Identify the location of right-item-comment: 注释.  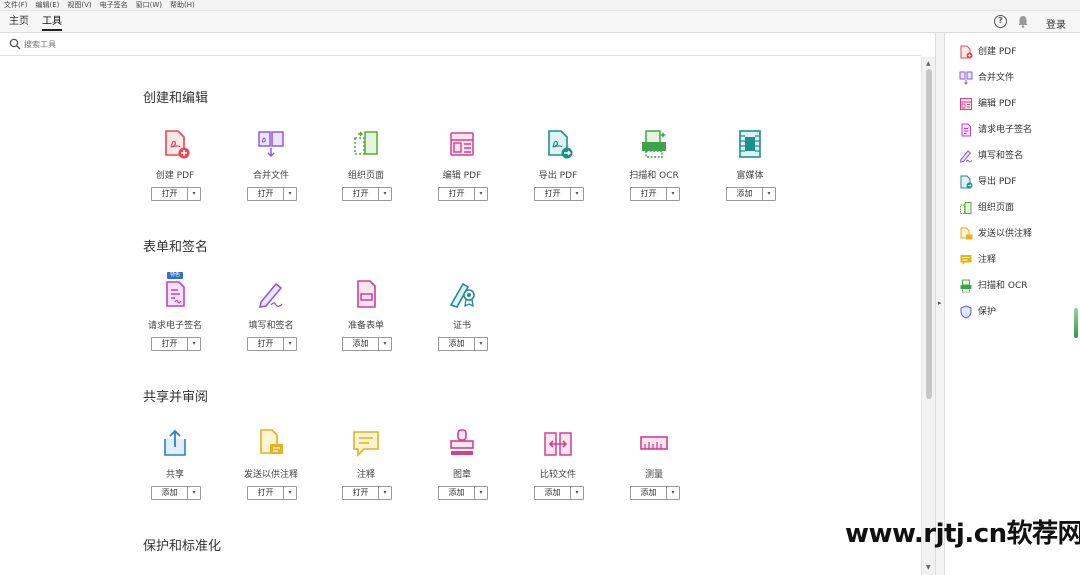
(1018, 261).